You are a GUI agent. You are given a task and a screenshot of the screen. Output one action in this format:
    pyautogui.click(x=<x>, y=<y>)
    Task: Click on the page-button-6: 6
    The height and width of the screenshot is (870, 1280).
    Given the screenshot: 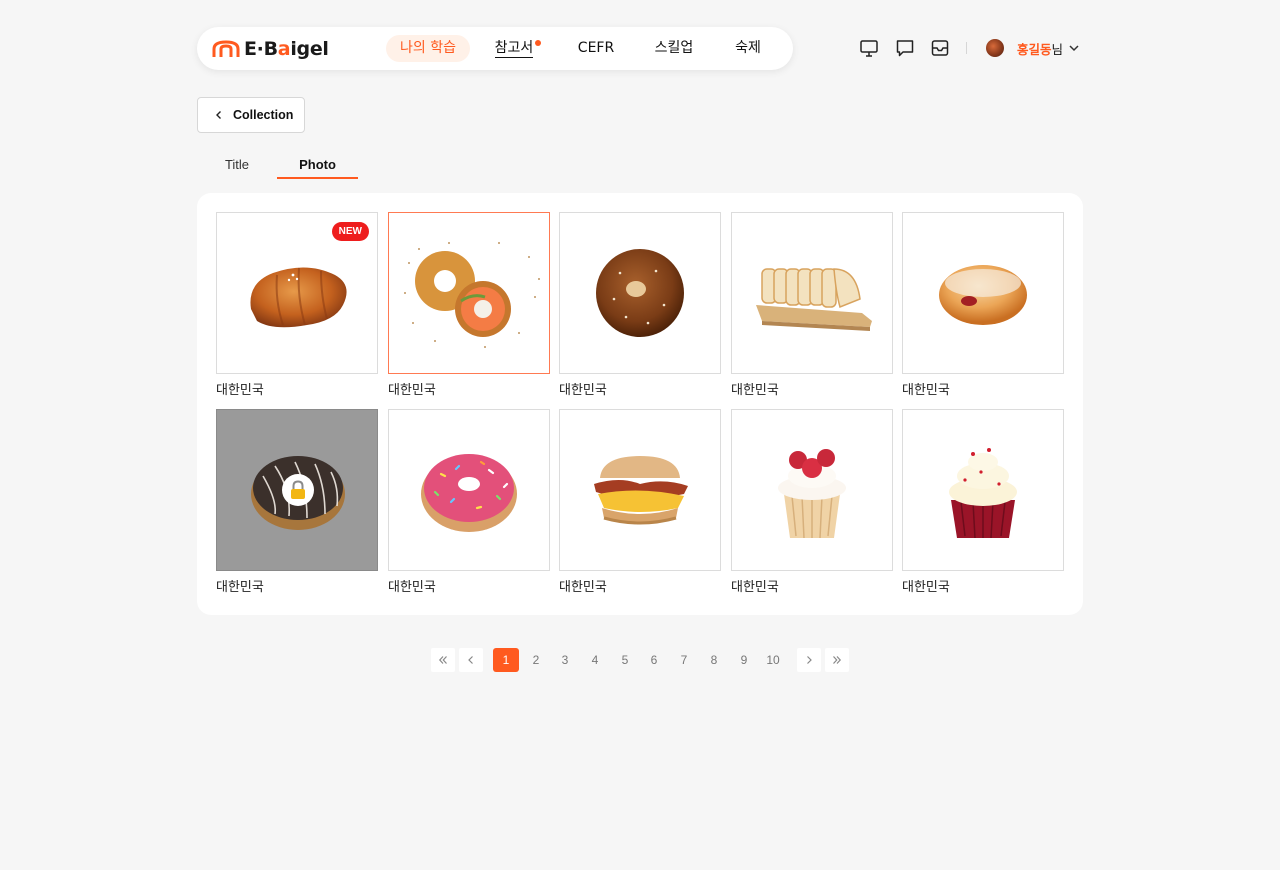 What is the action you would take?
    pyautogui.click(x=654, y=660)
    